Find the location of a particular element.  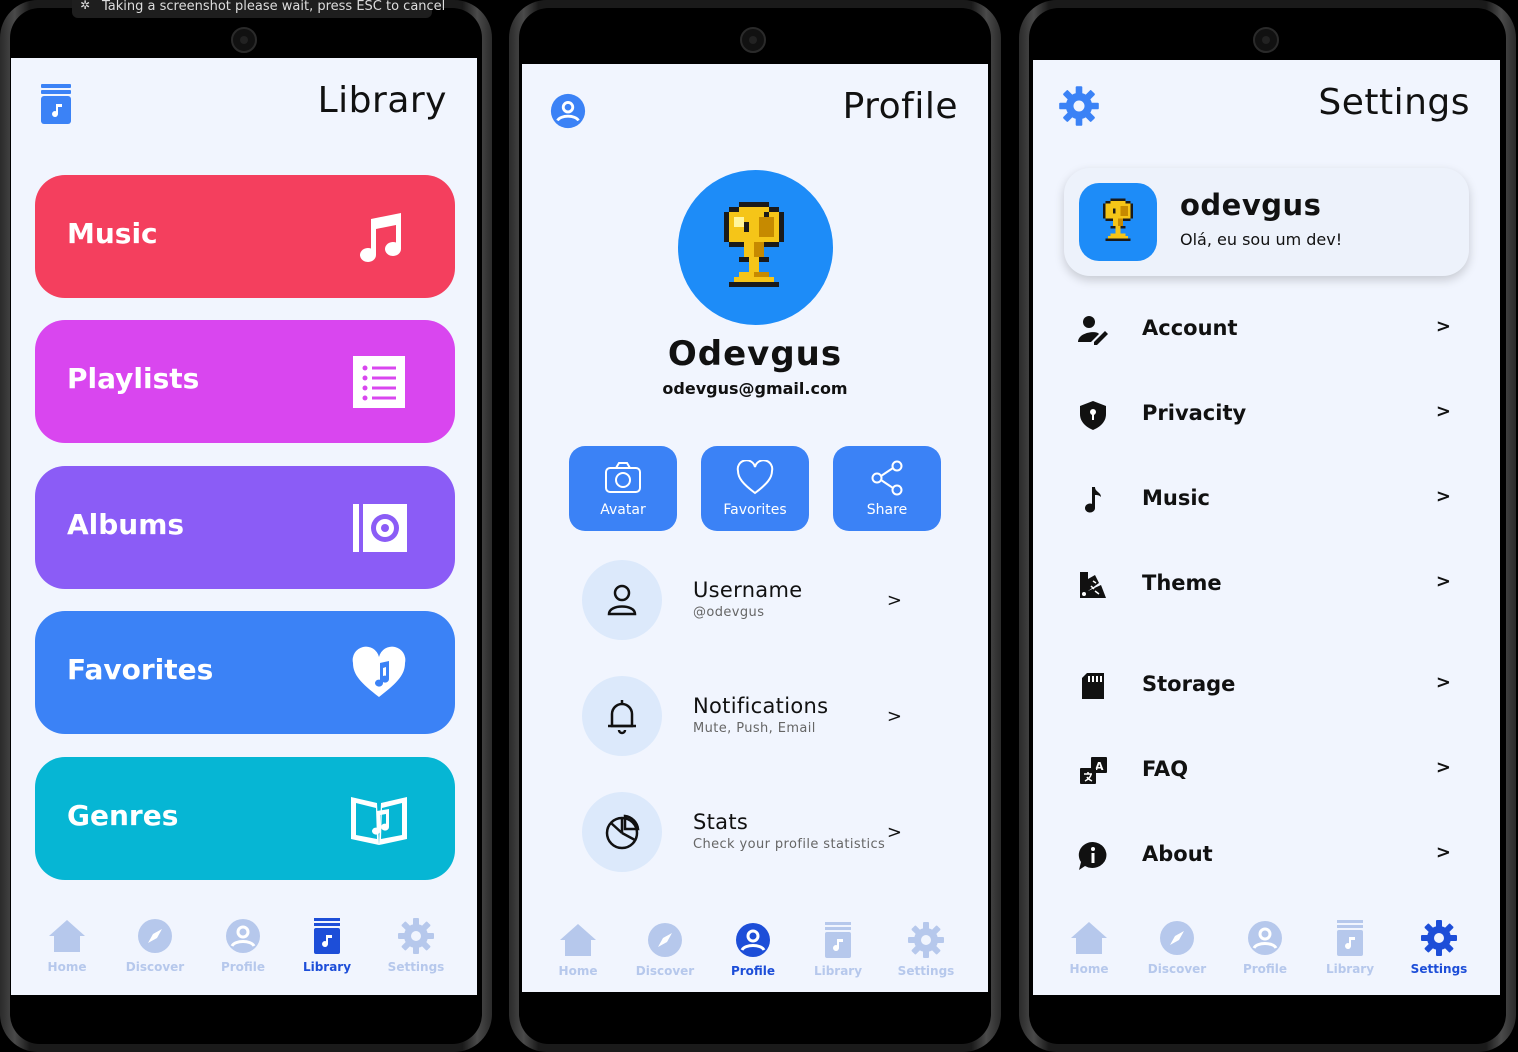

user-icon is located at coordinates (622, 600).